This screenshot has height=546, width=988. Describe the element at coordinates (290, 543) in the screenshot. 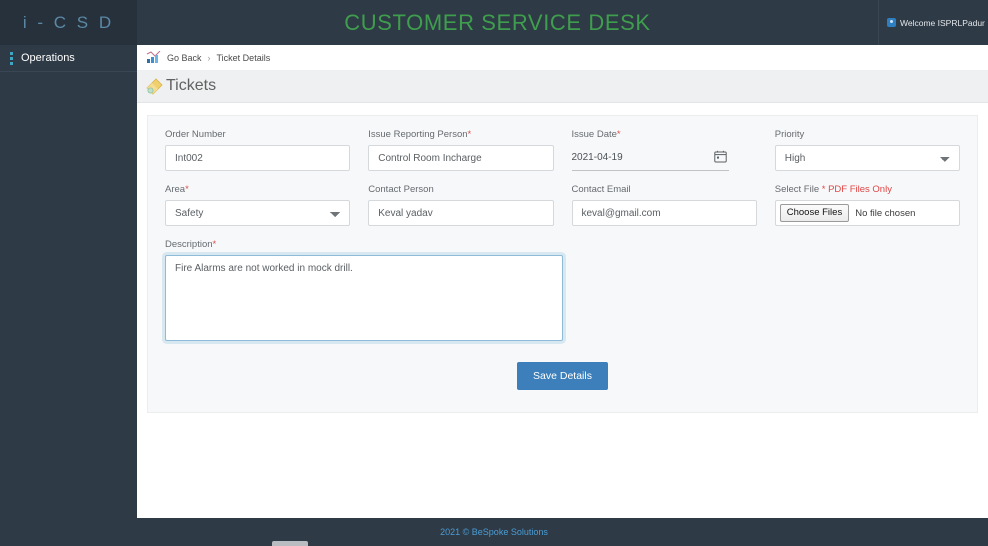

I see `taskbar-item` at that location.